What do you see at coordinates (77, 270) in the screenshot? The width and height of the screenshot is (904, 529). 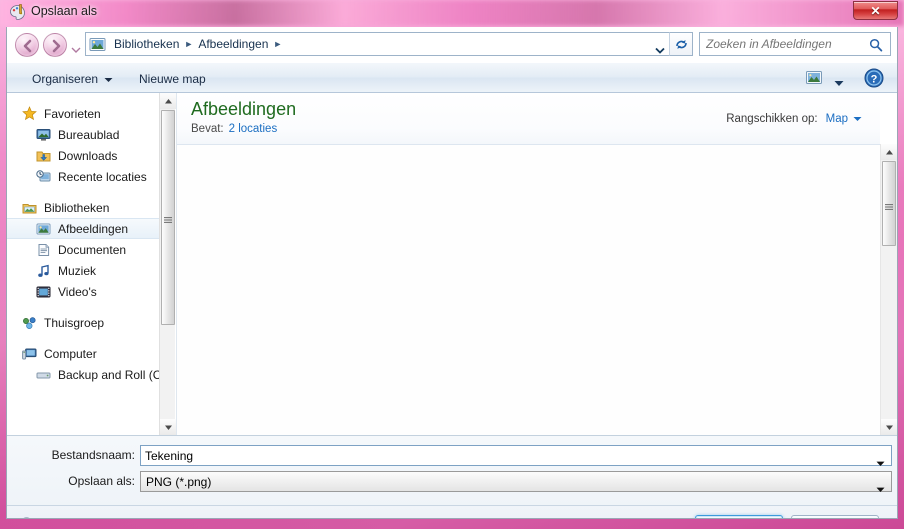 I see `sidebar-label: Muziek` at bounding box center [77, 270].